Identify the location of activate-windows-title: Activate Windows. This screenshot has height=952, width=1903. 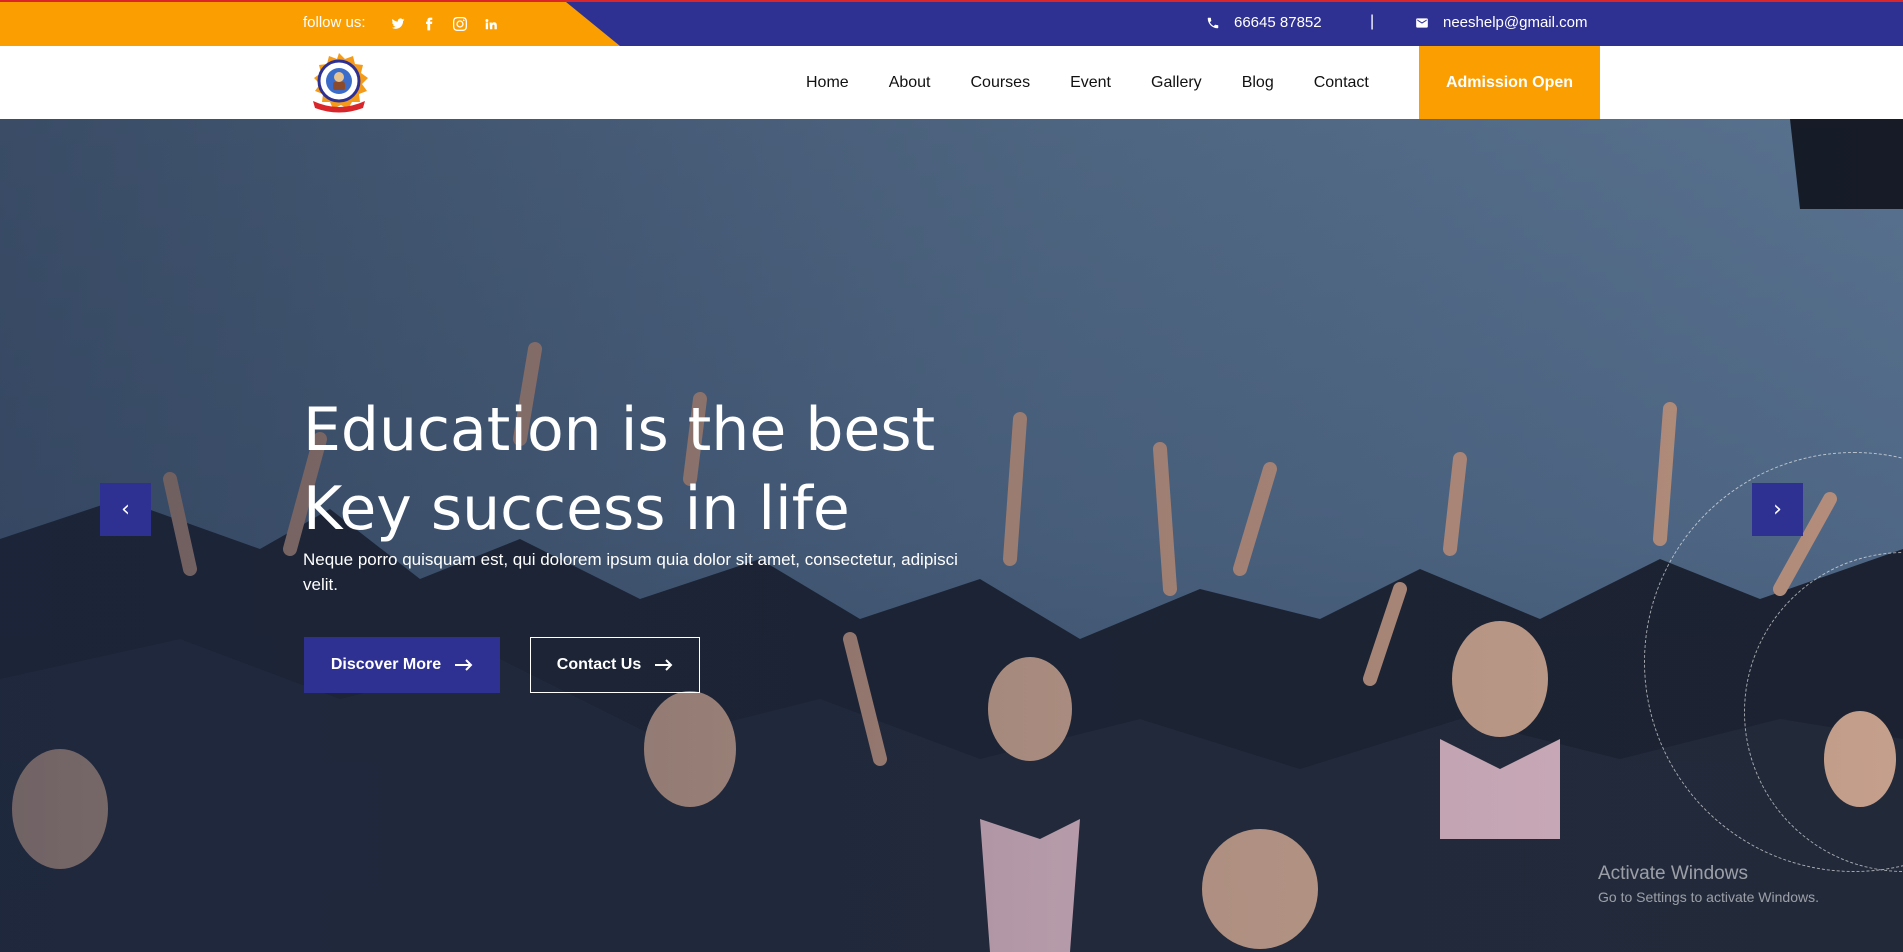
(1673, 873).